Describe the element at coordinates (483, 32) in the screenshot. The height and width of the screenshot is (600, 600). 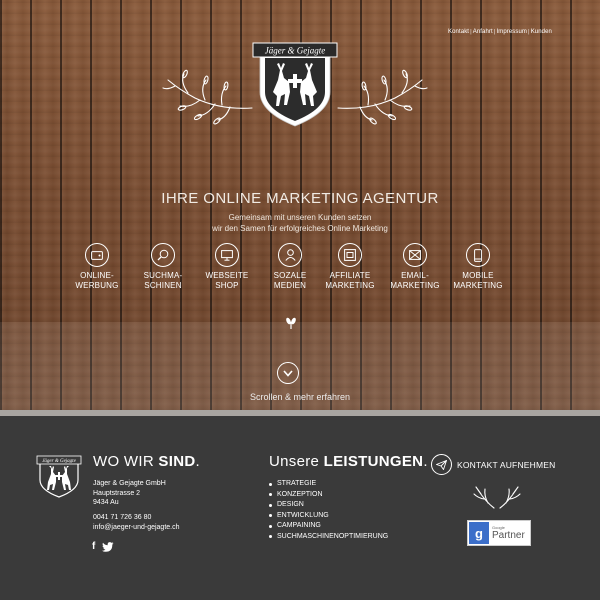
I see `nav-anfahrt-link: Anfahrt` at that location.